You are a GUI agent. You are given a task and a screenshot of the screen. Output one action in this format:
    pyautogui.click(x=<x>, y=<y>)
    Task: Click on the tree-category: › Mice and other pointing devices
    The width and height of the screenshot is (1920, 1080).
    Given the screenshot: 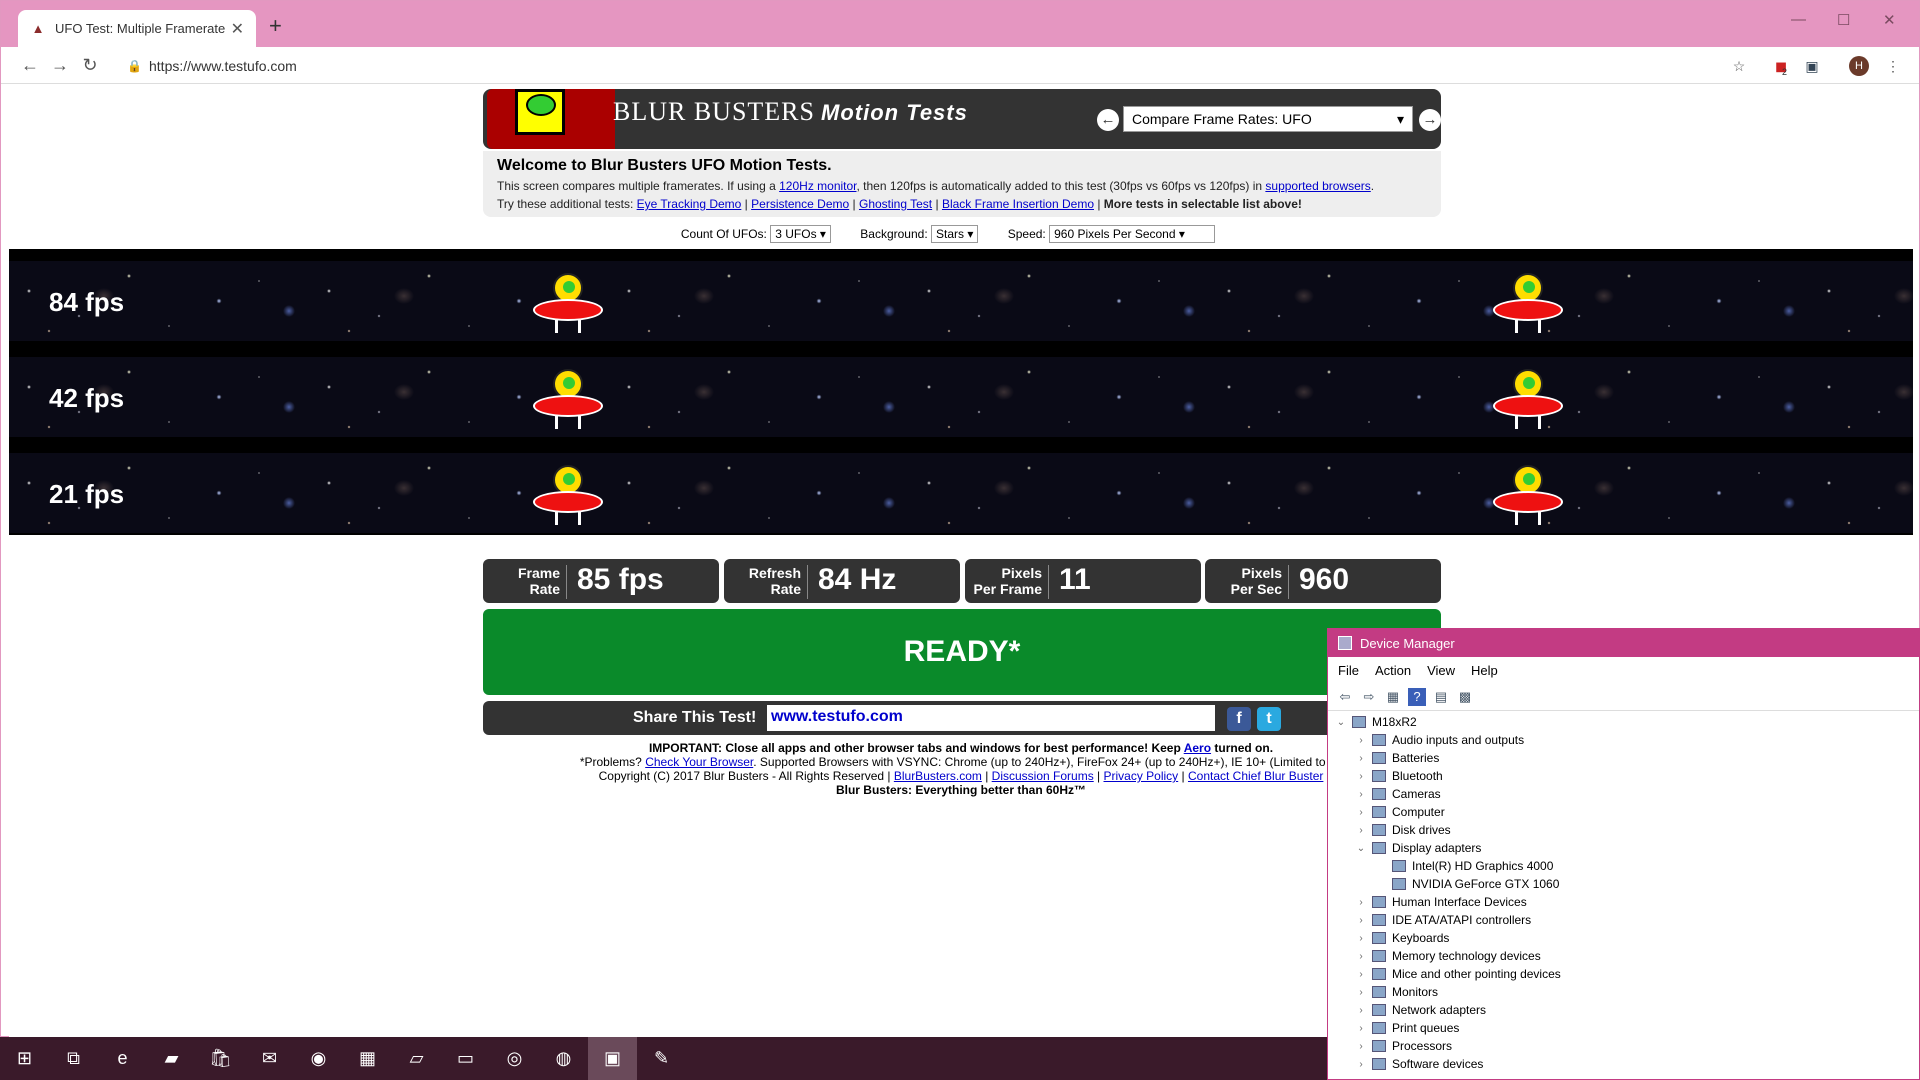 What is the action you would take?
    pyautogui.click(x=1623, y=974)
    